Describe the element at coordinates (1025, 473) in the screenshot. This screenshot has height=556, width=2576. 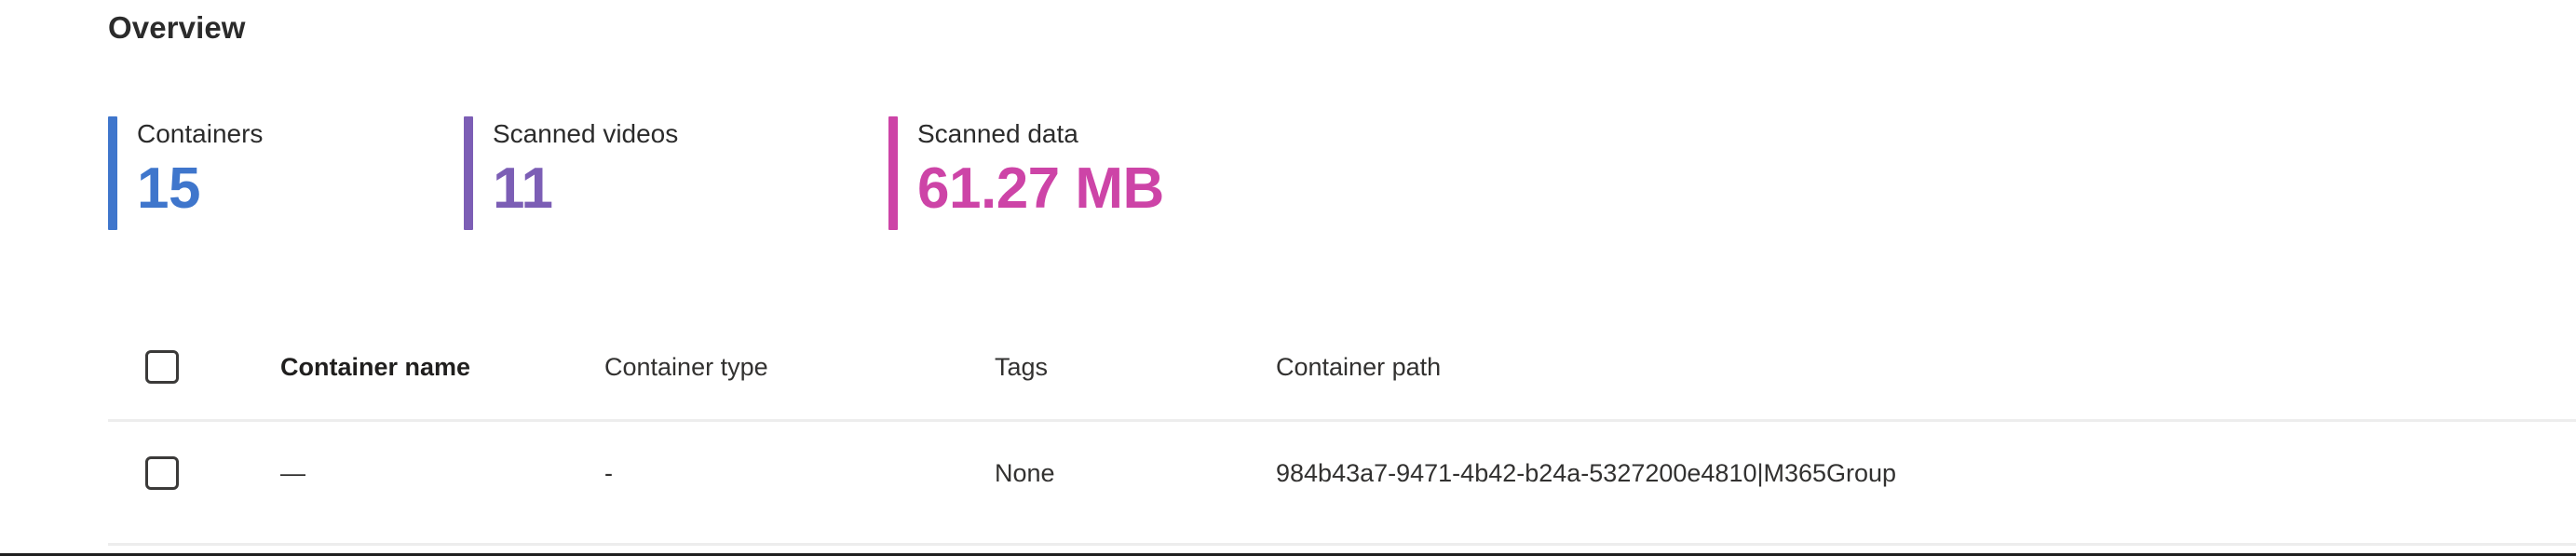
I see `cell-tags: None` at that location.